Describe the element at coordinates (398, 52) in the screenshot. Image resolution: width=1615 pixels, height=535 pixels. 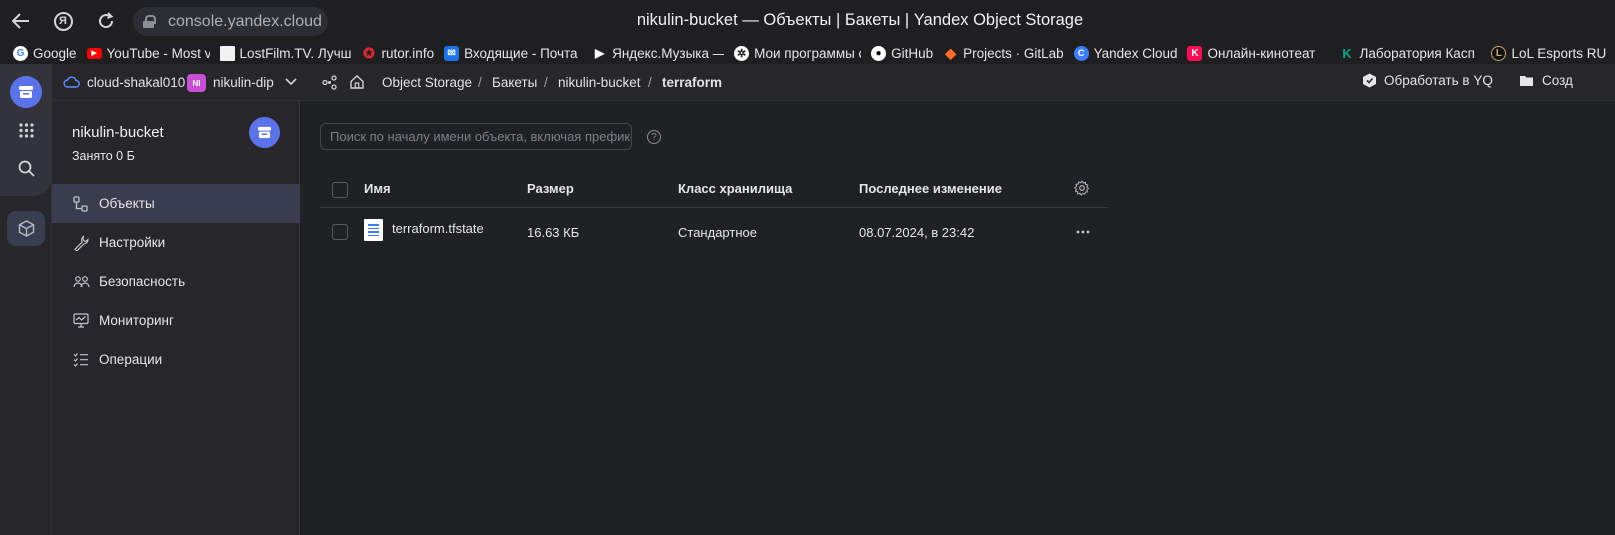
I see `bookmark-rutor: ✪ rutor.info` at that location.